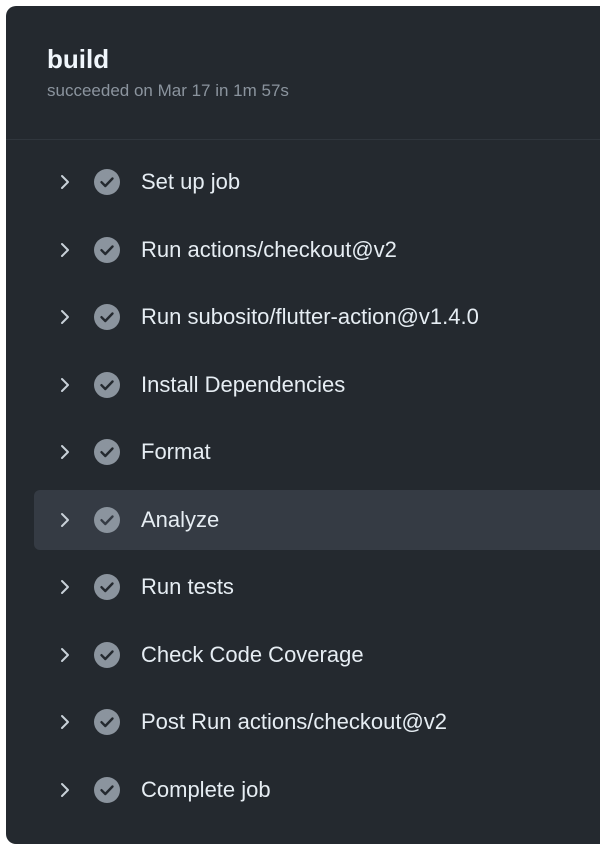 The height and width of the screenshot is (849, 600). I want to click on step-row-check-code-coverage: Check Code Coverage, so click(317, 655).